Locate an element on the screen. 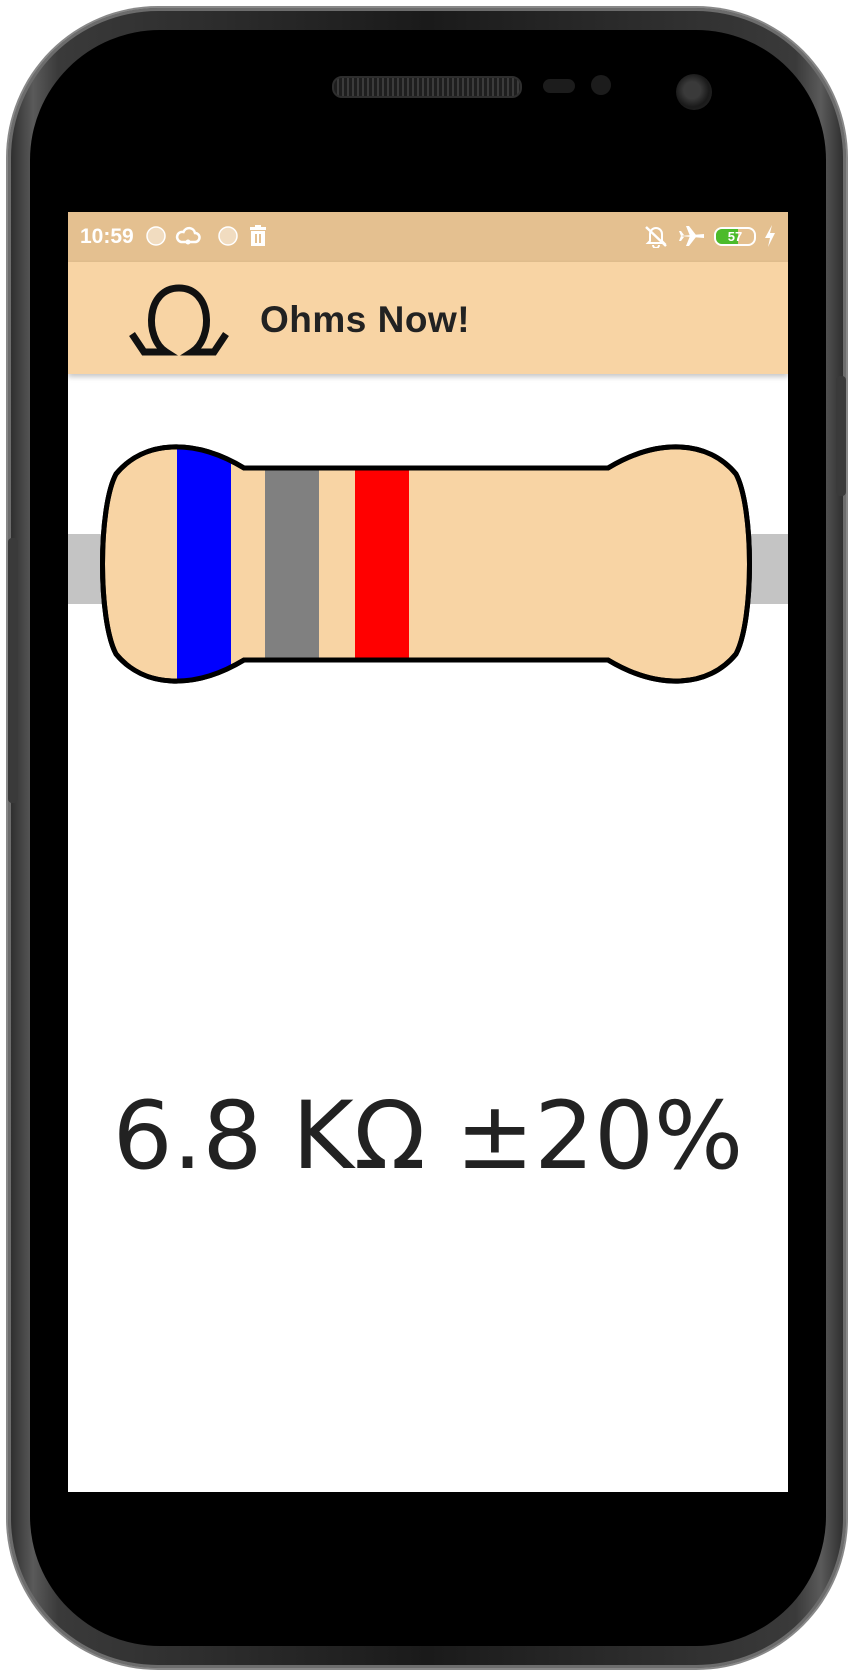  earpiece-speaker is located at coordinates (427, 87).